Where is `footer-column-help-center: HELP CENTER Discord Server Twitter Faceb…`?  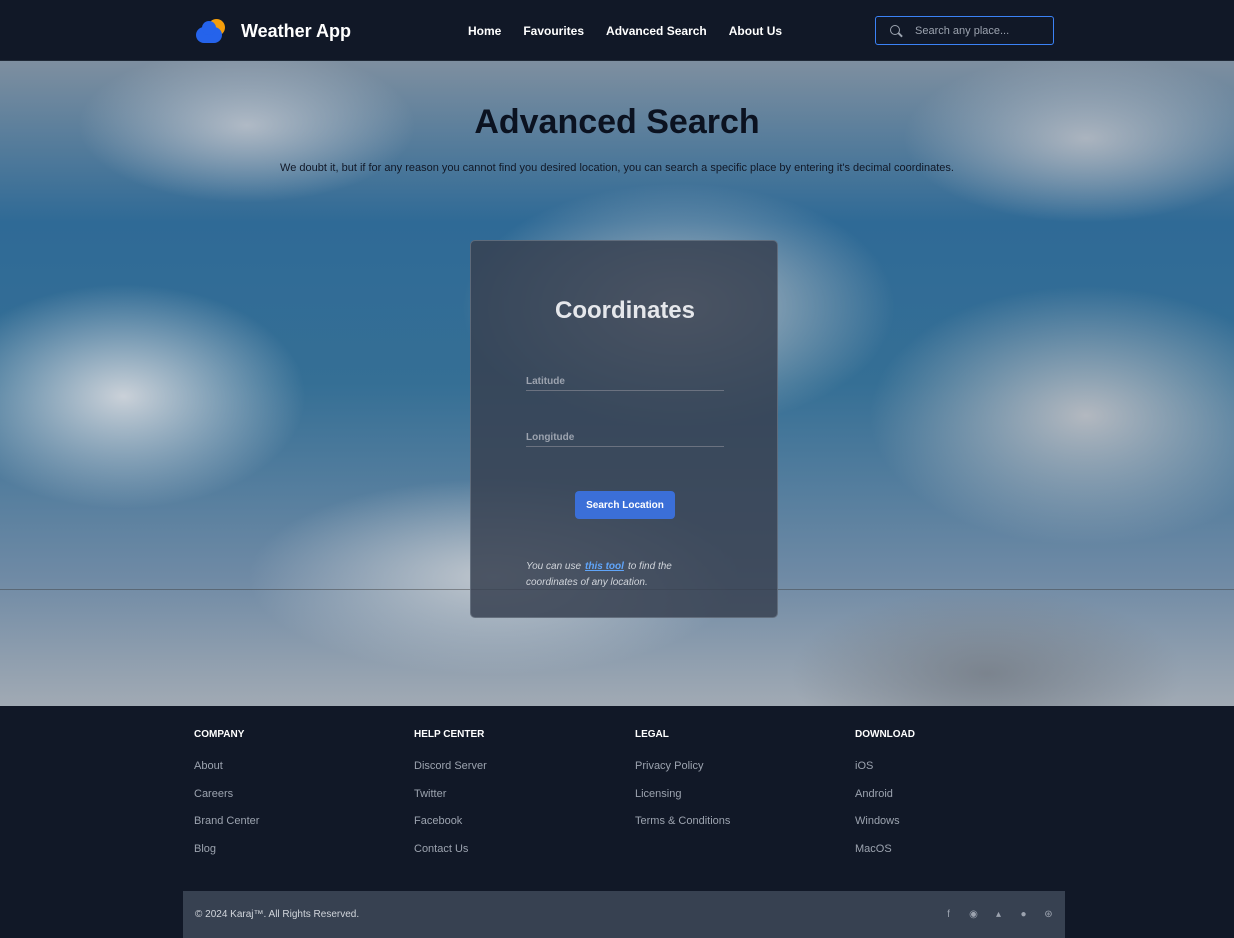
footer-column-help-center: HELP CENTER Discord Server Twitter Faceb… is located at coordinates (450, 799).